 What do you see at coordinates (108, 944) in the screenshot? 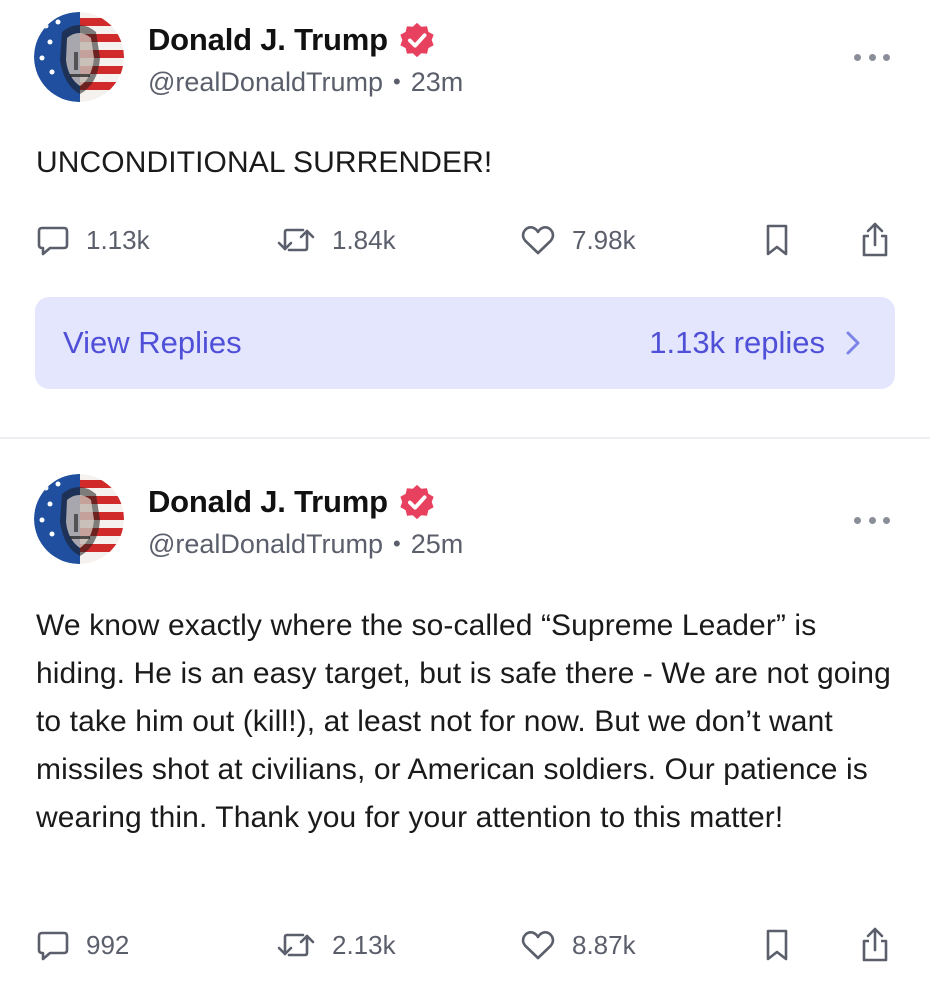
I see `reply-count: 992` at bounding box center [108, 944].